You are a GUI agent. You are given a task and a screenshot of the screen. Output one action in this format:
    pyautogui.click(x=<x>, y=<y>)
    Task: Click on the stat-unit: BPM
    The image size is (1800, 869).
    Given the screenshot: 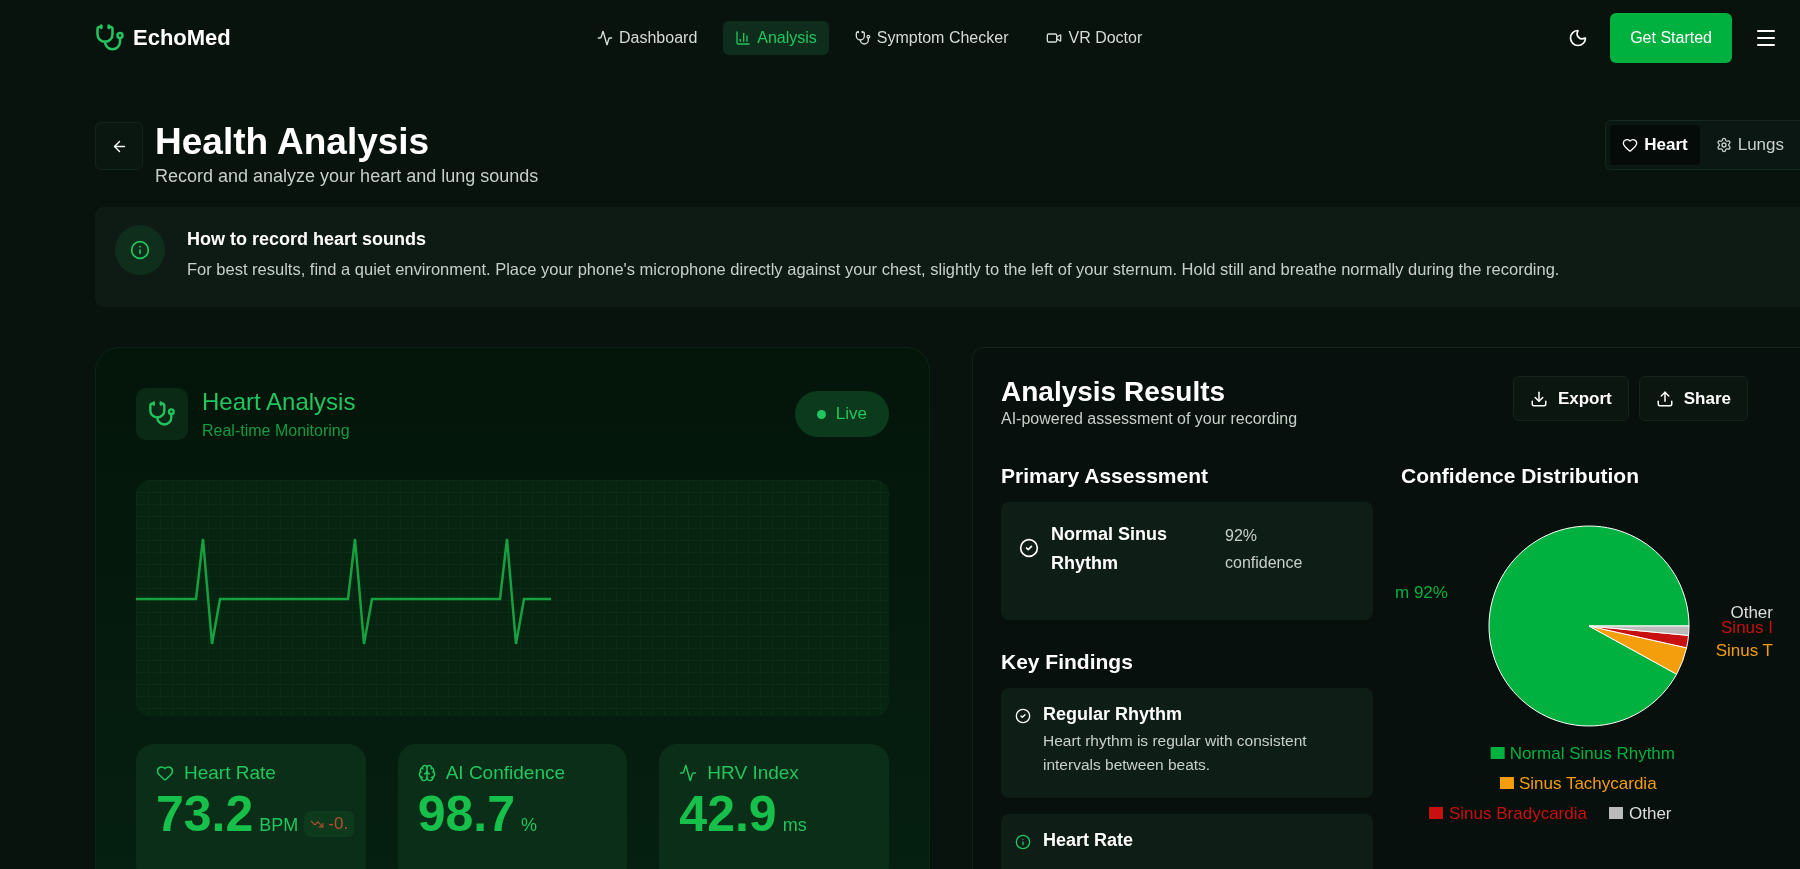 What is the action you would take?
    pyautogui.click(x=279, y=825)
    